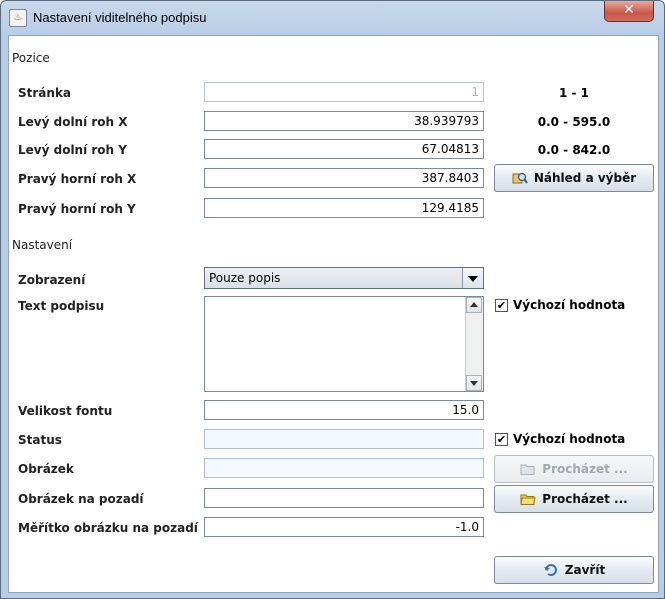  I want to click on close-button-label: Zavřít, so click(585, 570).